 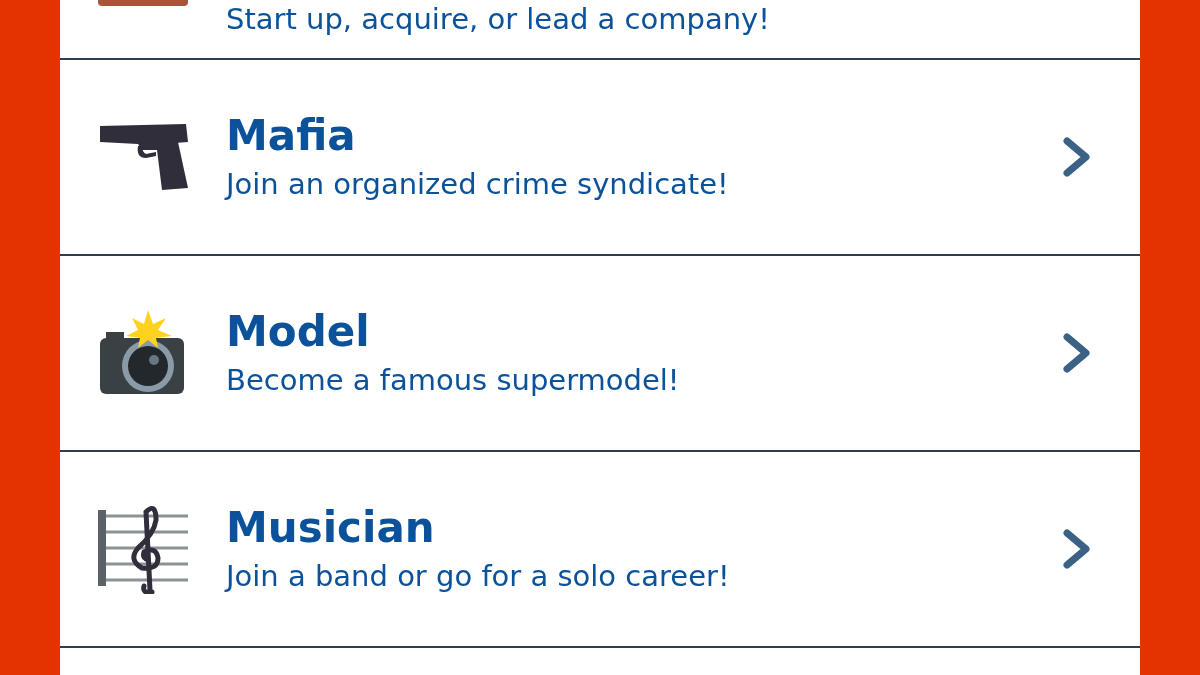 I want to click on career-title: Model, so click(x=298, y=331).